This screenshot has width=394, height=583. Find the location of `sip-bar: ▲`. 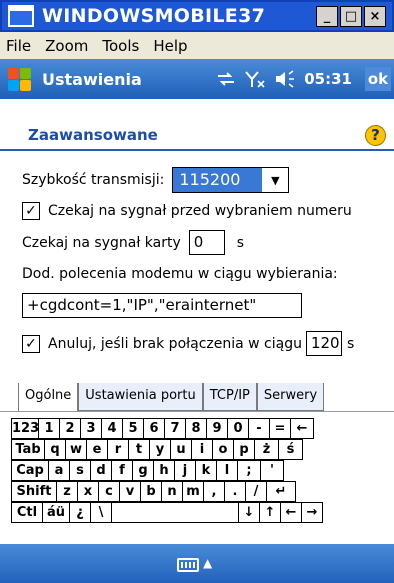

sip-bar: ▲ is located at coordinates (197, 563).